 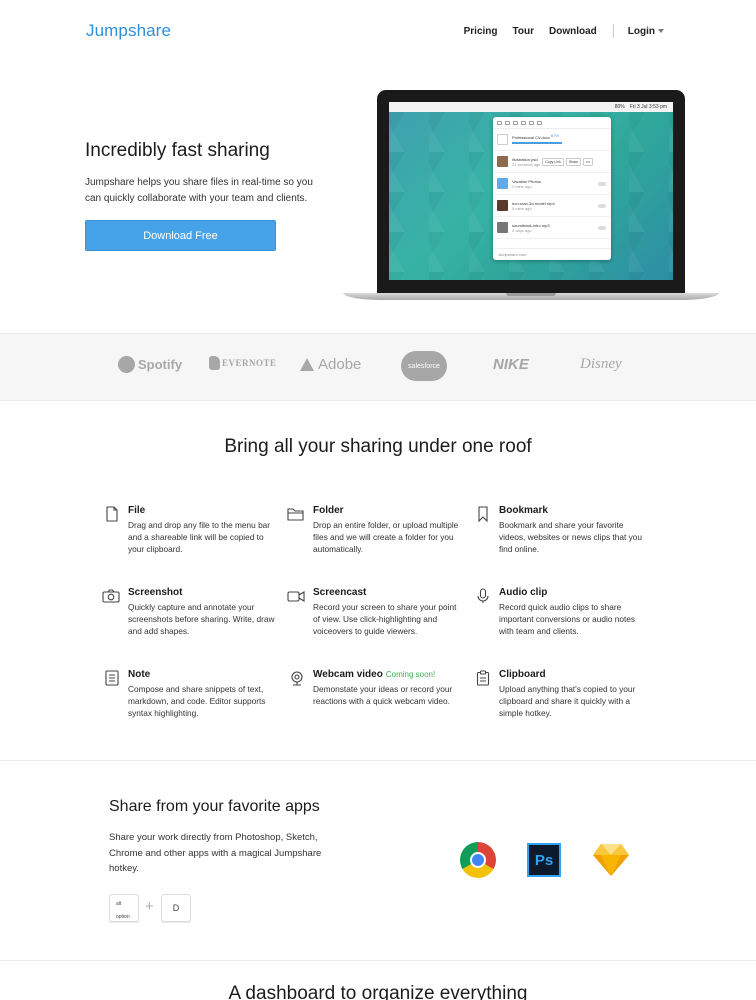 What do you see at coordinates (180, 235) in the screenshot?
I see `download-free-button: Download Free` at bounding box center [180, 235].